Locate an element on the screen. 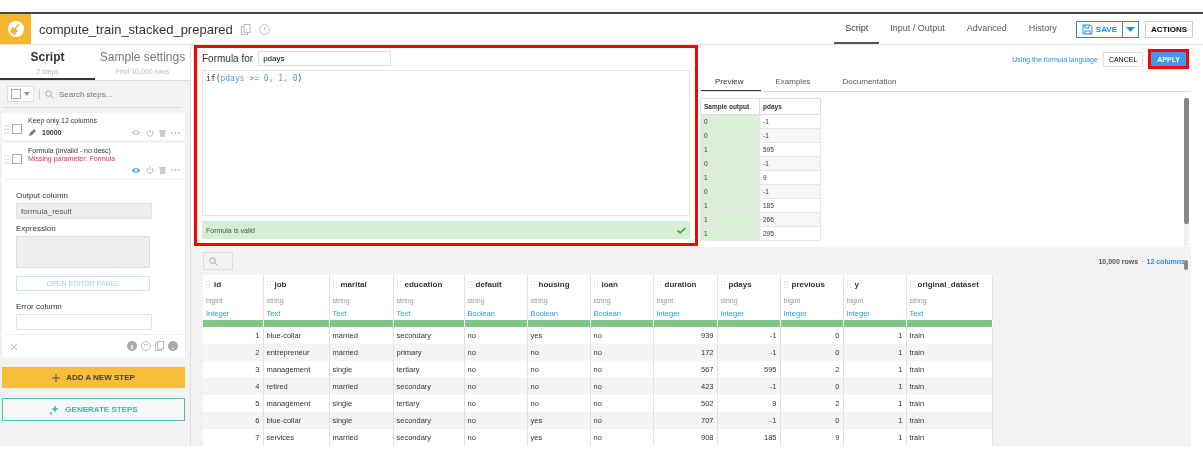 The width and height of the screenshot is (1203, 456). column-field: pdays is located at coordinates (325, 58).